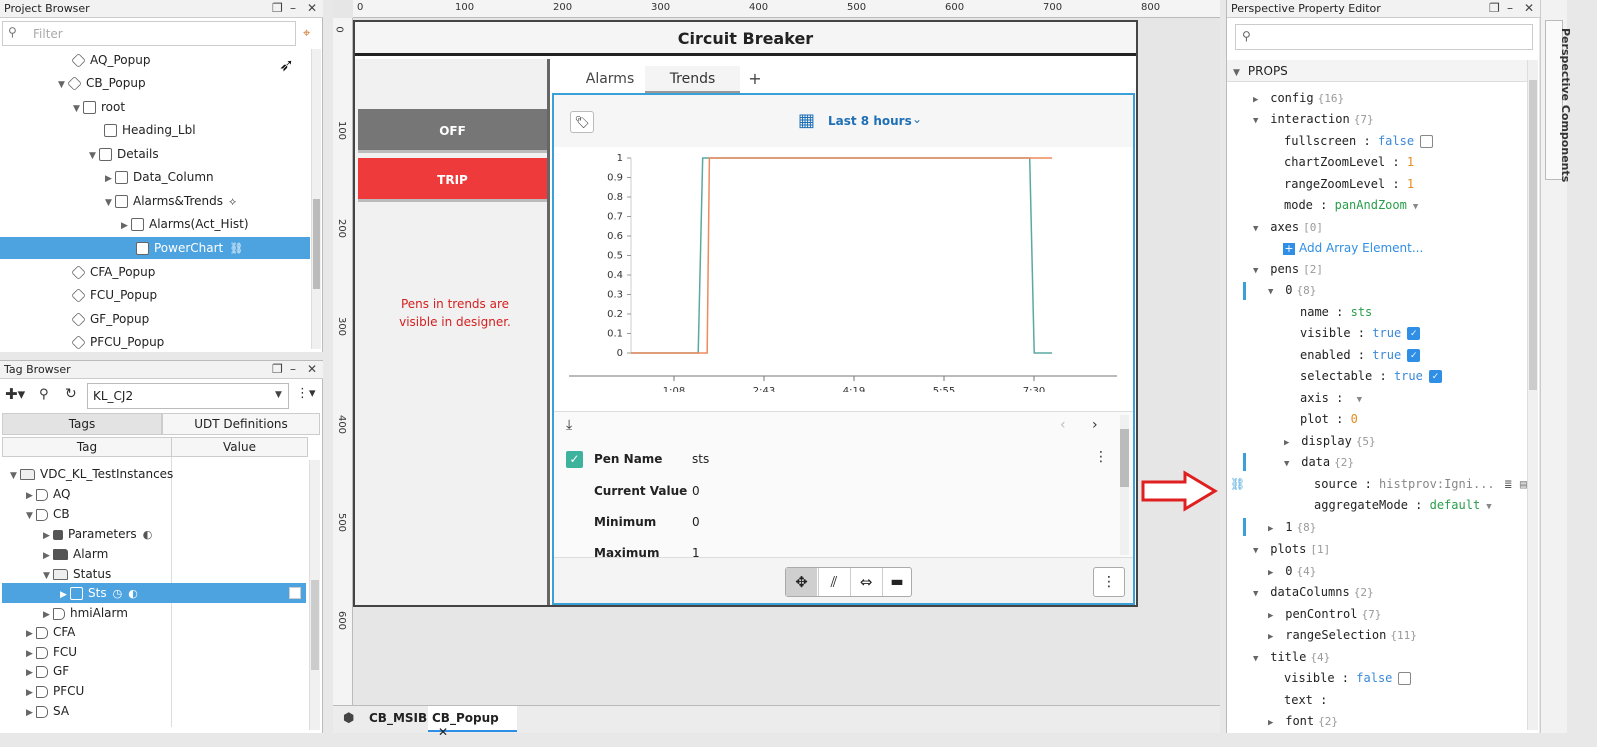 The width and height of the screenshot is (1597, 747). Describe the element at coordinates (1324, 614) in the screenshot. I see `prop-pencontrol: ▶ penControl {7}` at that location.